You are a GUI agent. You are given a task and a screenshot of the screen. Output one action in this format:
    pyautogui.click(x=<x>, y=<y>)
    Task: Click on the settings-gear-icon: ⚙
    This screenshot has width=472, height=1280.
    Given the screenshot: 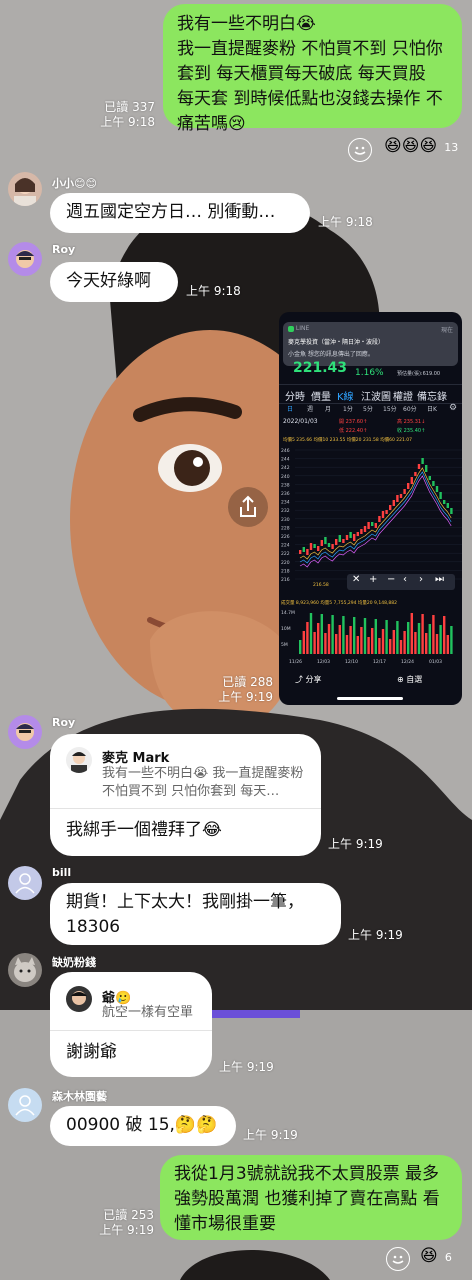 What is the action you would take?
    pyautogui.click(x=453, y=408)
    